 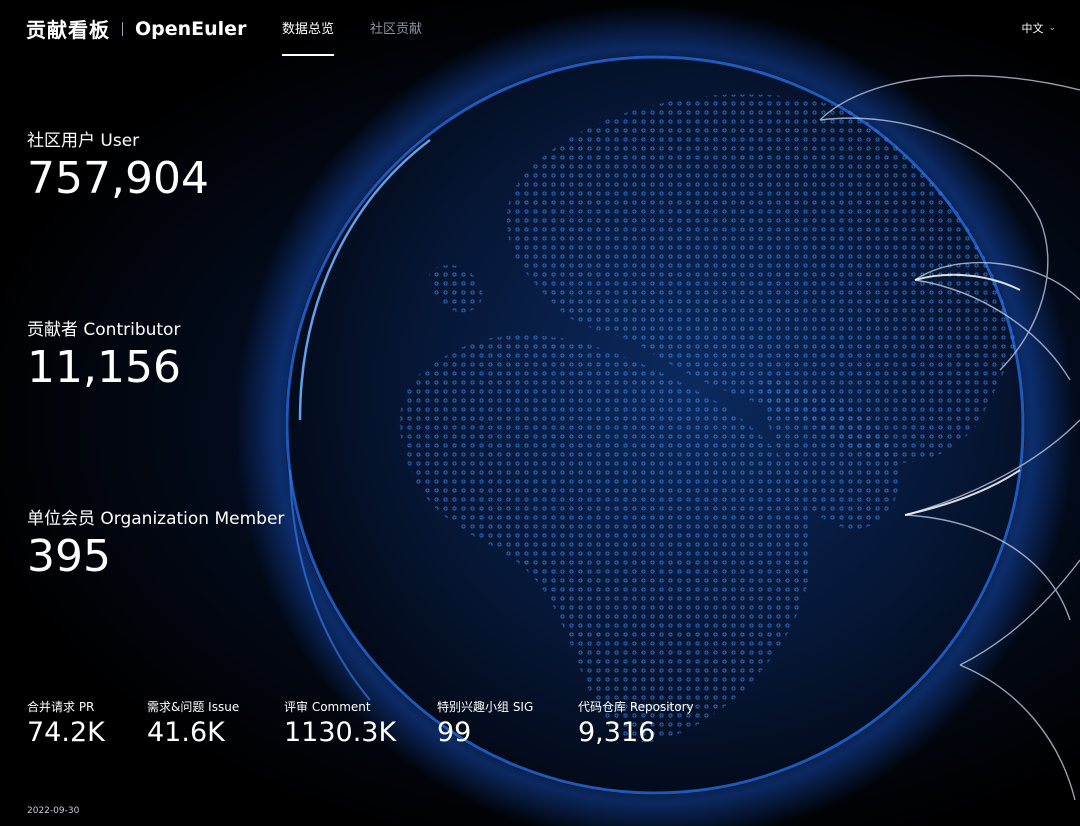 I want to click on stat-issue: 需求&问题 Issue 41.6K, so click(x=215, y=723).